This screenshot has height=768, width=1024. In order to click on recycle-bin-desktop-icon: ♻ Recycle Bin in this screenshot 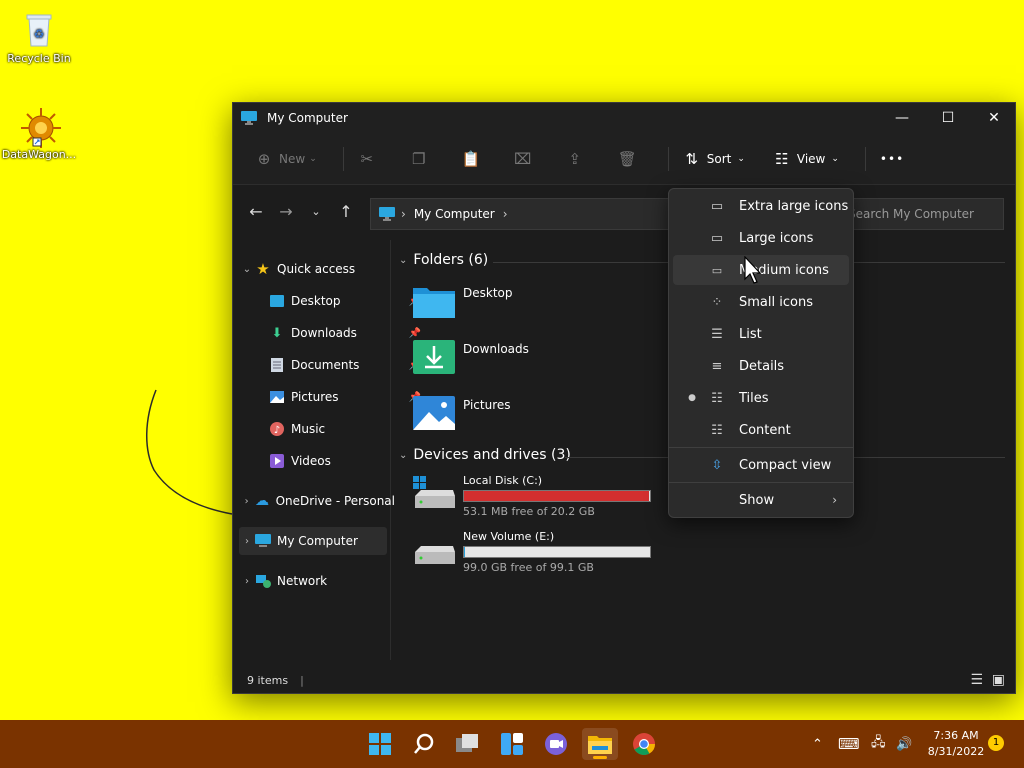, I will do `click(39, 37)`.